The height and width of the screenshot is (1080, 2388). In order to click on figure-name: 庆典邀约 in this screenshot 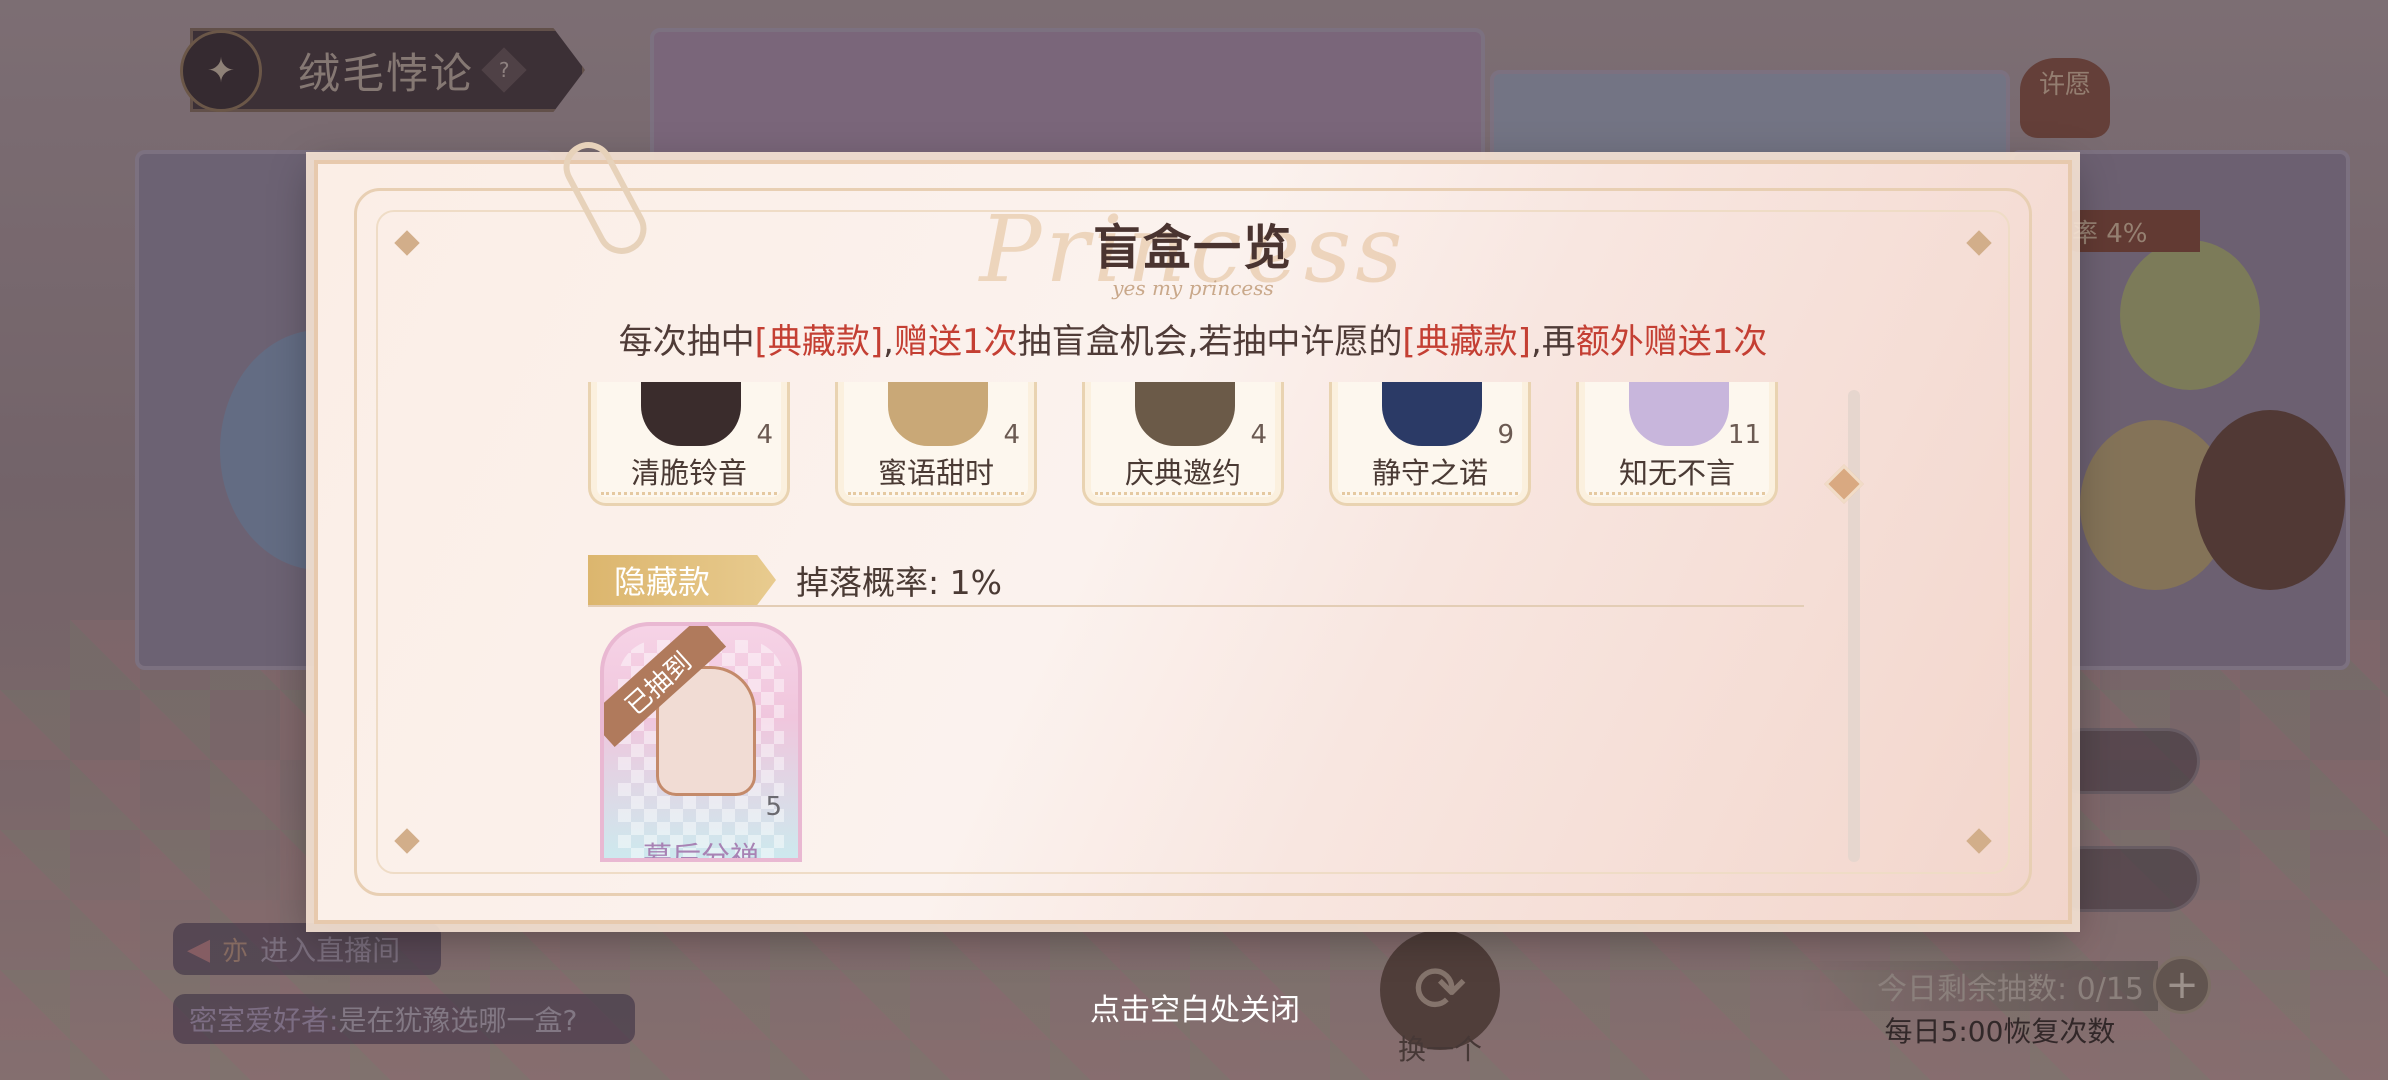, I will do `click(1182, 473)`.